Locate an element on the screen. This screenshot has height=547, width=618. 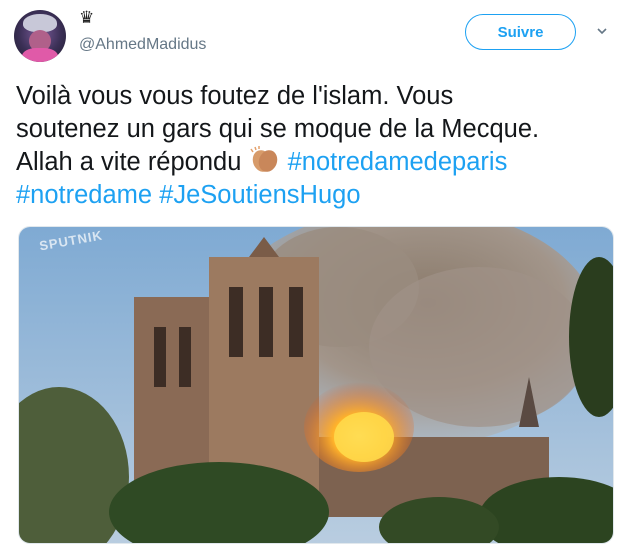
tweet-line-3-text: Allah a vite répondu is located at coordinates (132, 162).